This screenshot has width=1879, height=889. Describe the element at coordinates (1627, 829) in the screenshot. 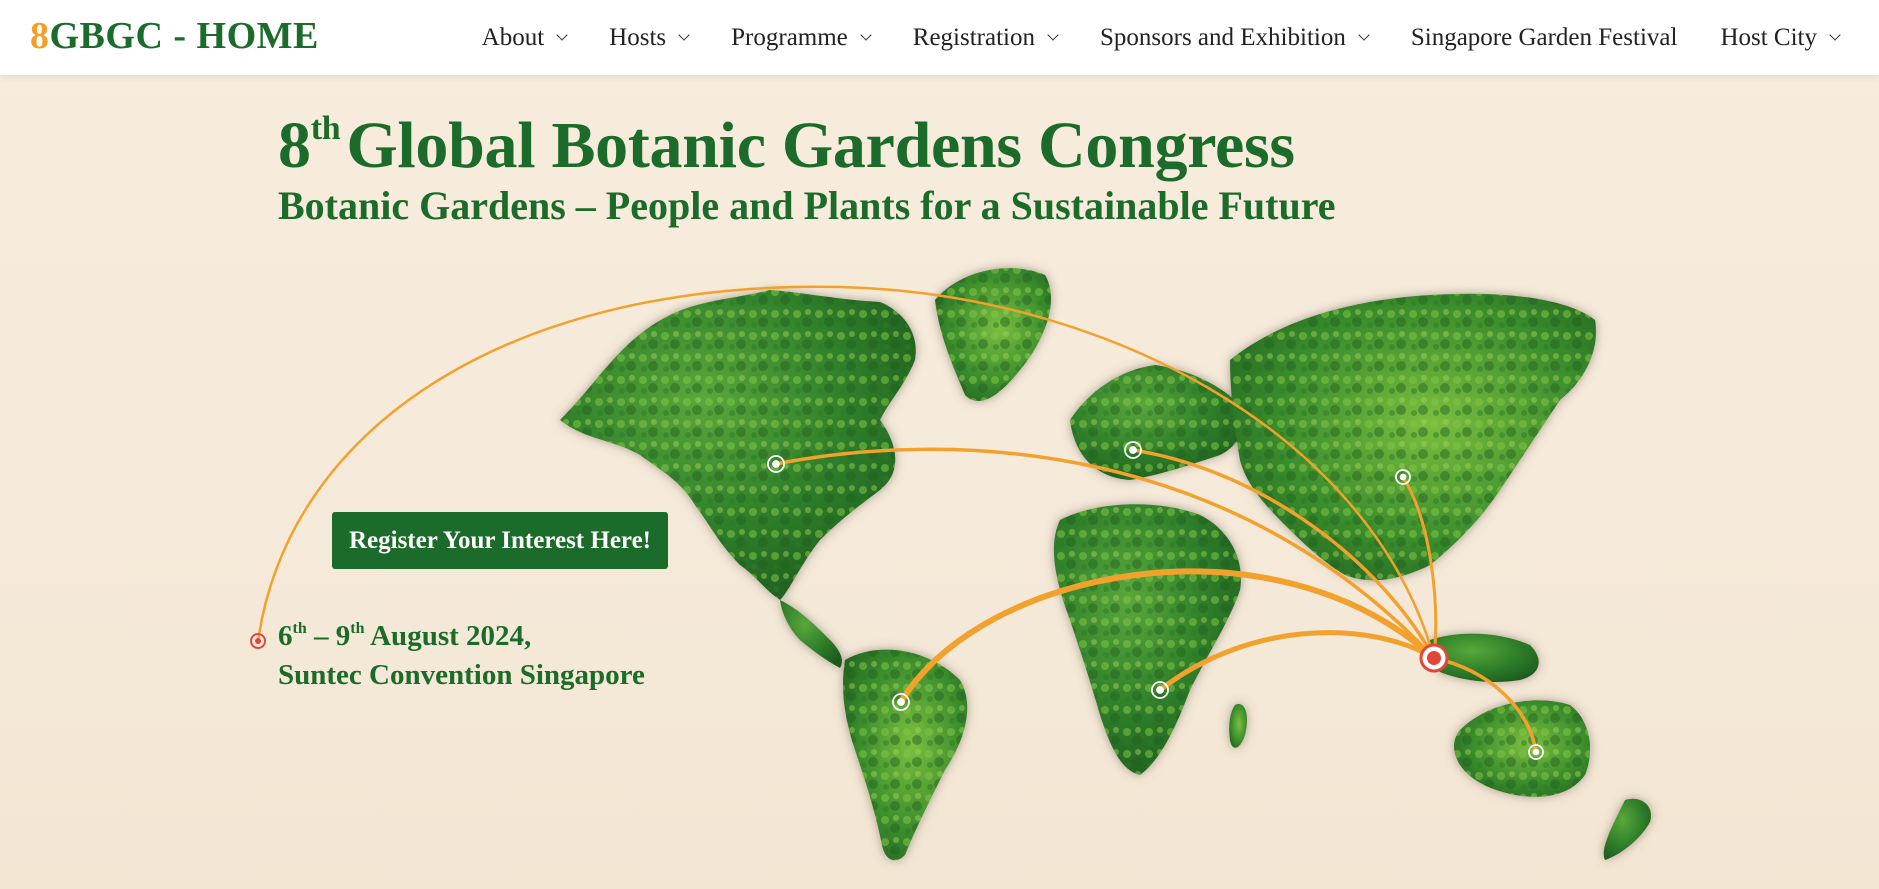

I see `new-zealand-land` at that location.